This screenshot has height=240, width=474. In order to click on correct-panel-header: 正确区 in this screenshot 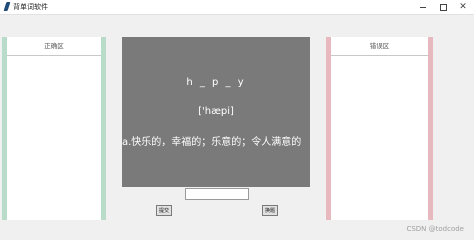, I will do `click(54, 46)`.